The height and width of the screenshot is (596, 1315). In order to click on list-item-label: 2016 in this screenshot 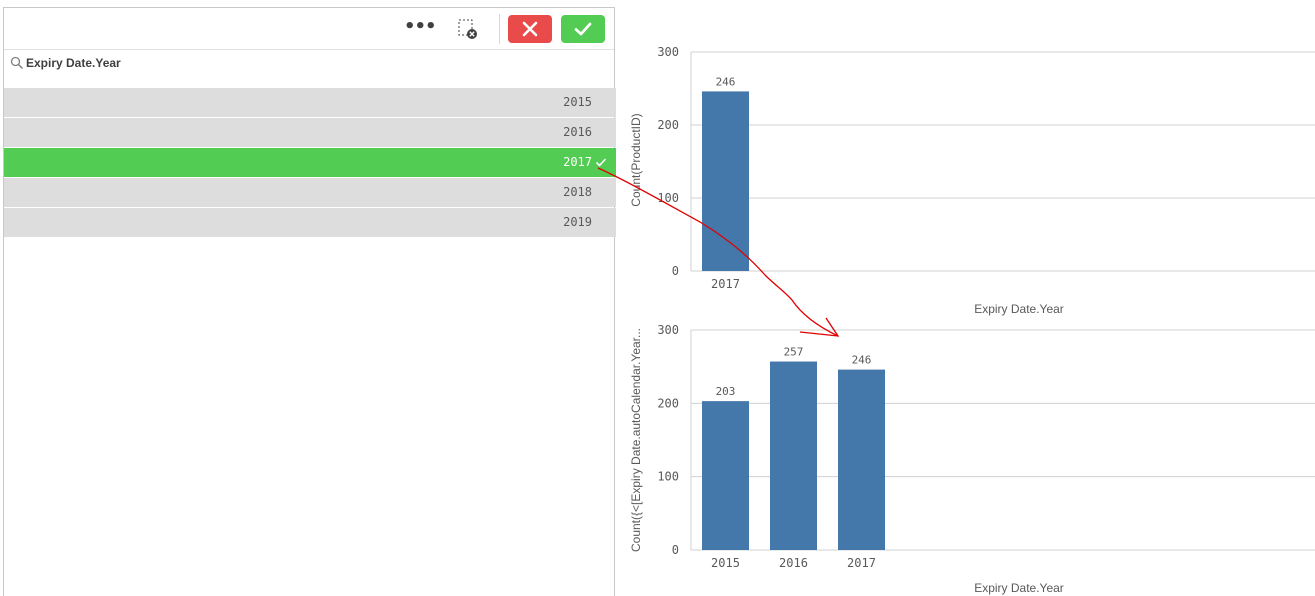, I will do `click(577, 132)`.